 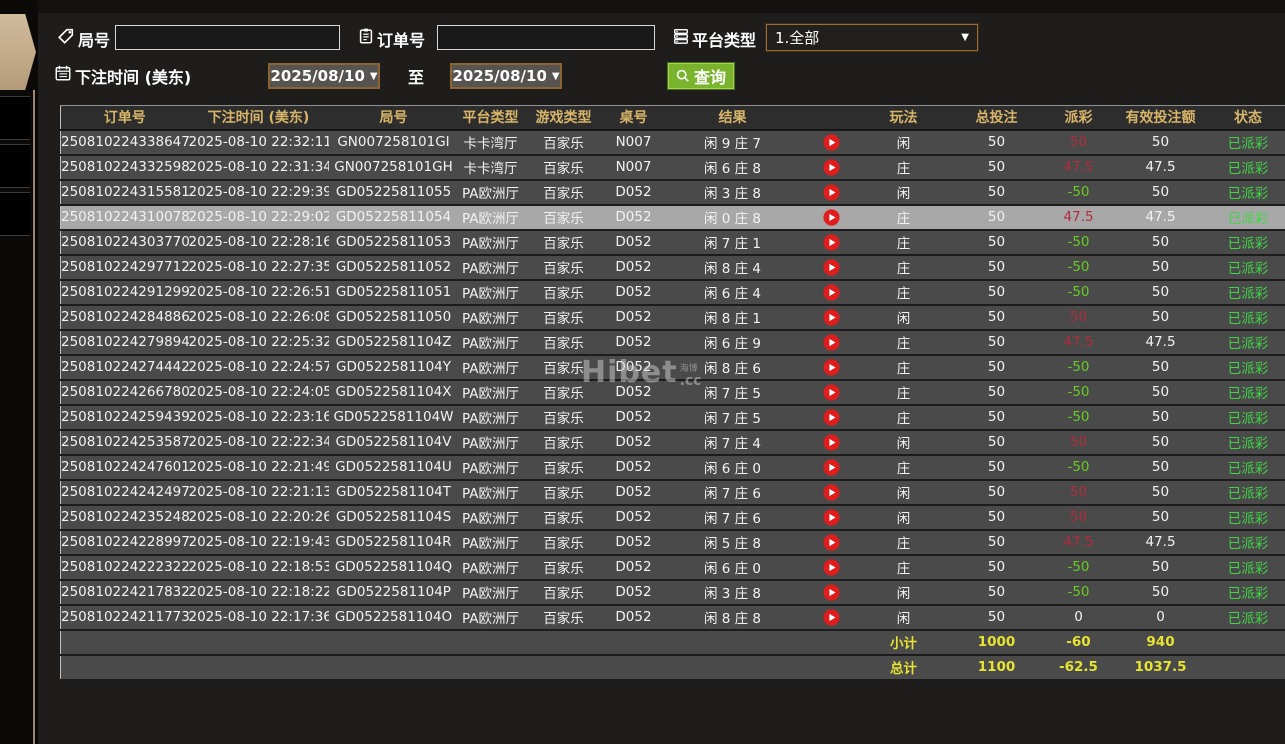 What do you see at coordinates (258, 492) in the screenshot?
I see `cell-time: 2025-08-10 22:21:13` at bounding box center [258, 492].